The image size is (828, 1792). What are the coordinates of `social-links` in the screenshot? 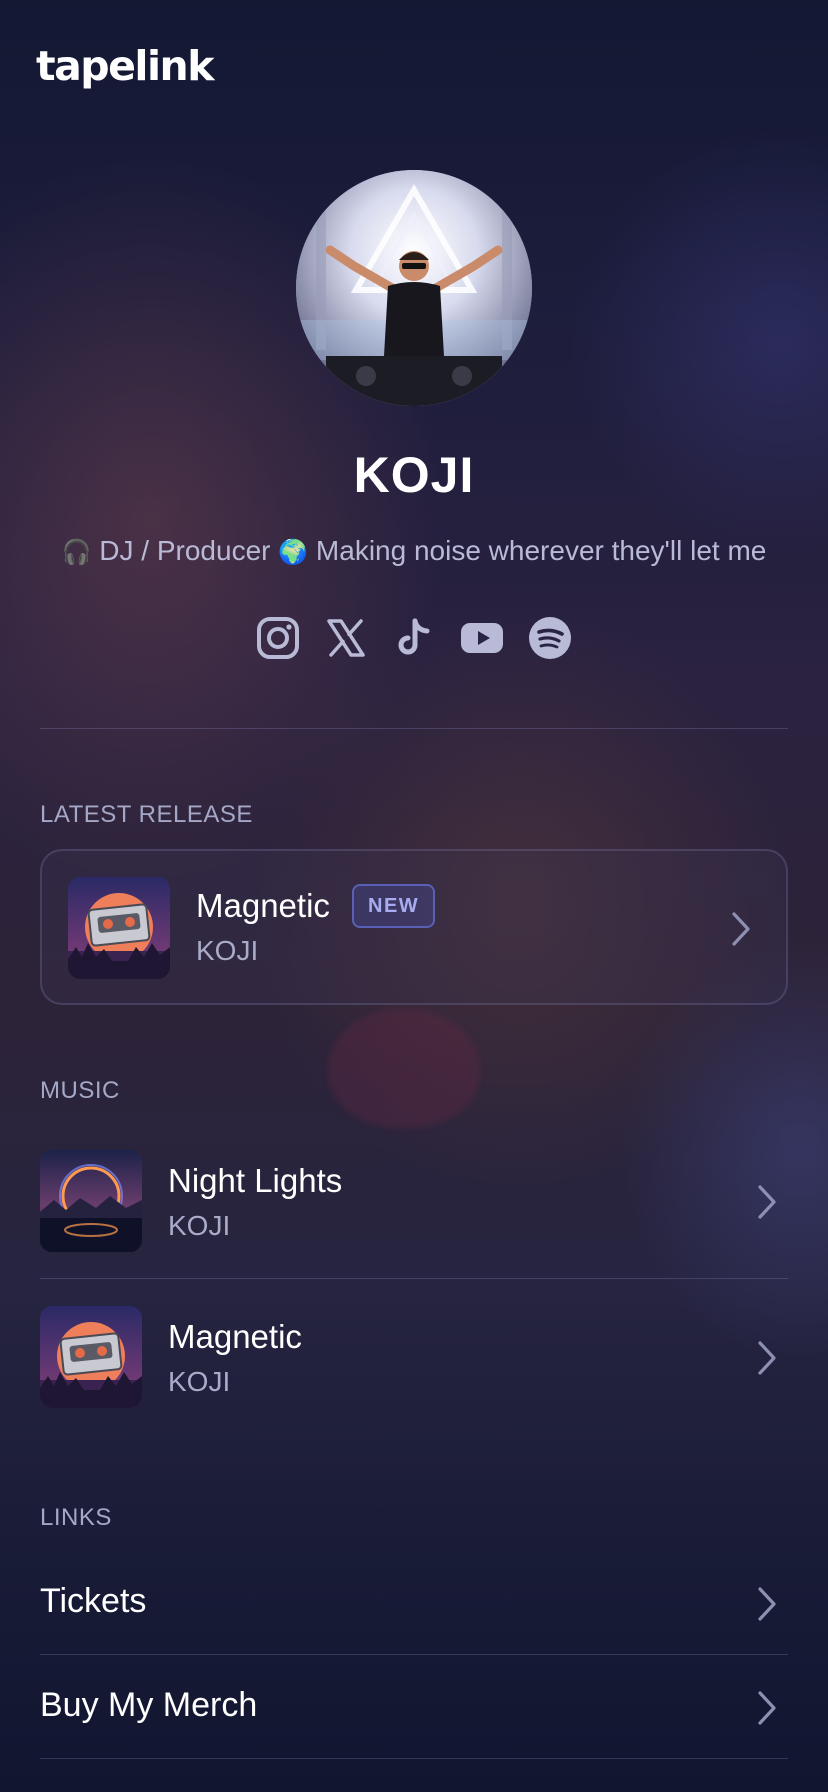 It's located at (414, 638).